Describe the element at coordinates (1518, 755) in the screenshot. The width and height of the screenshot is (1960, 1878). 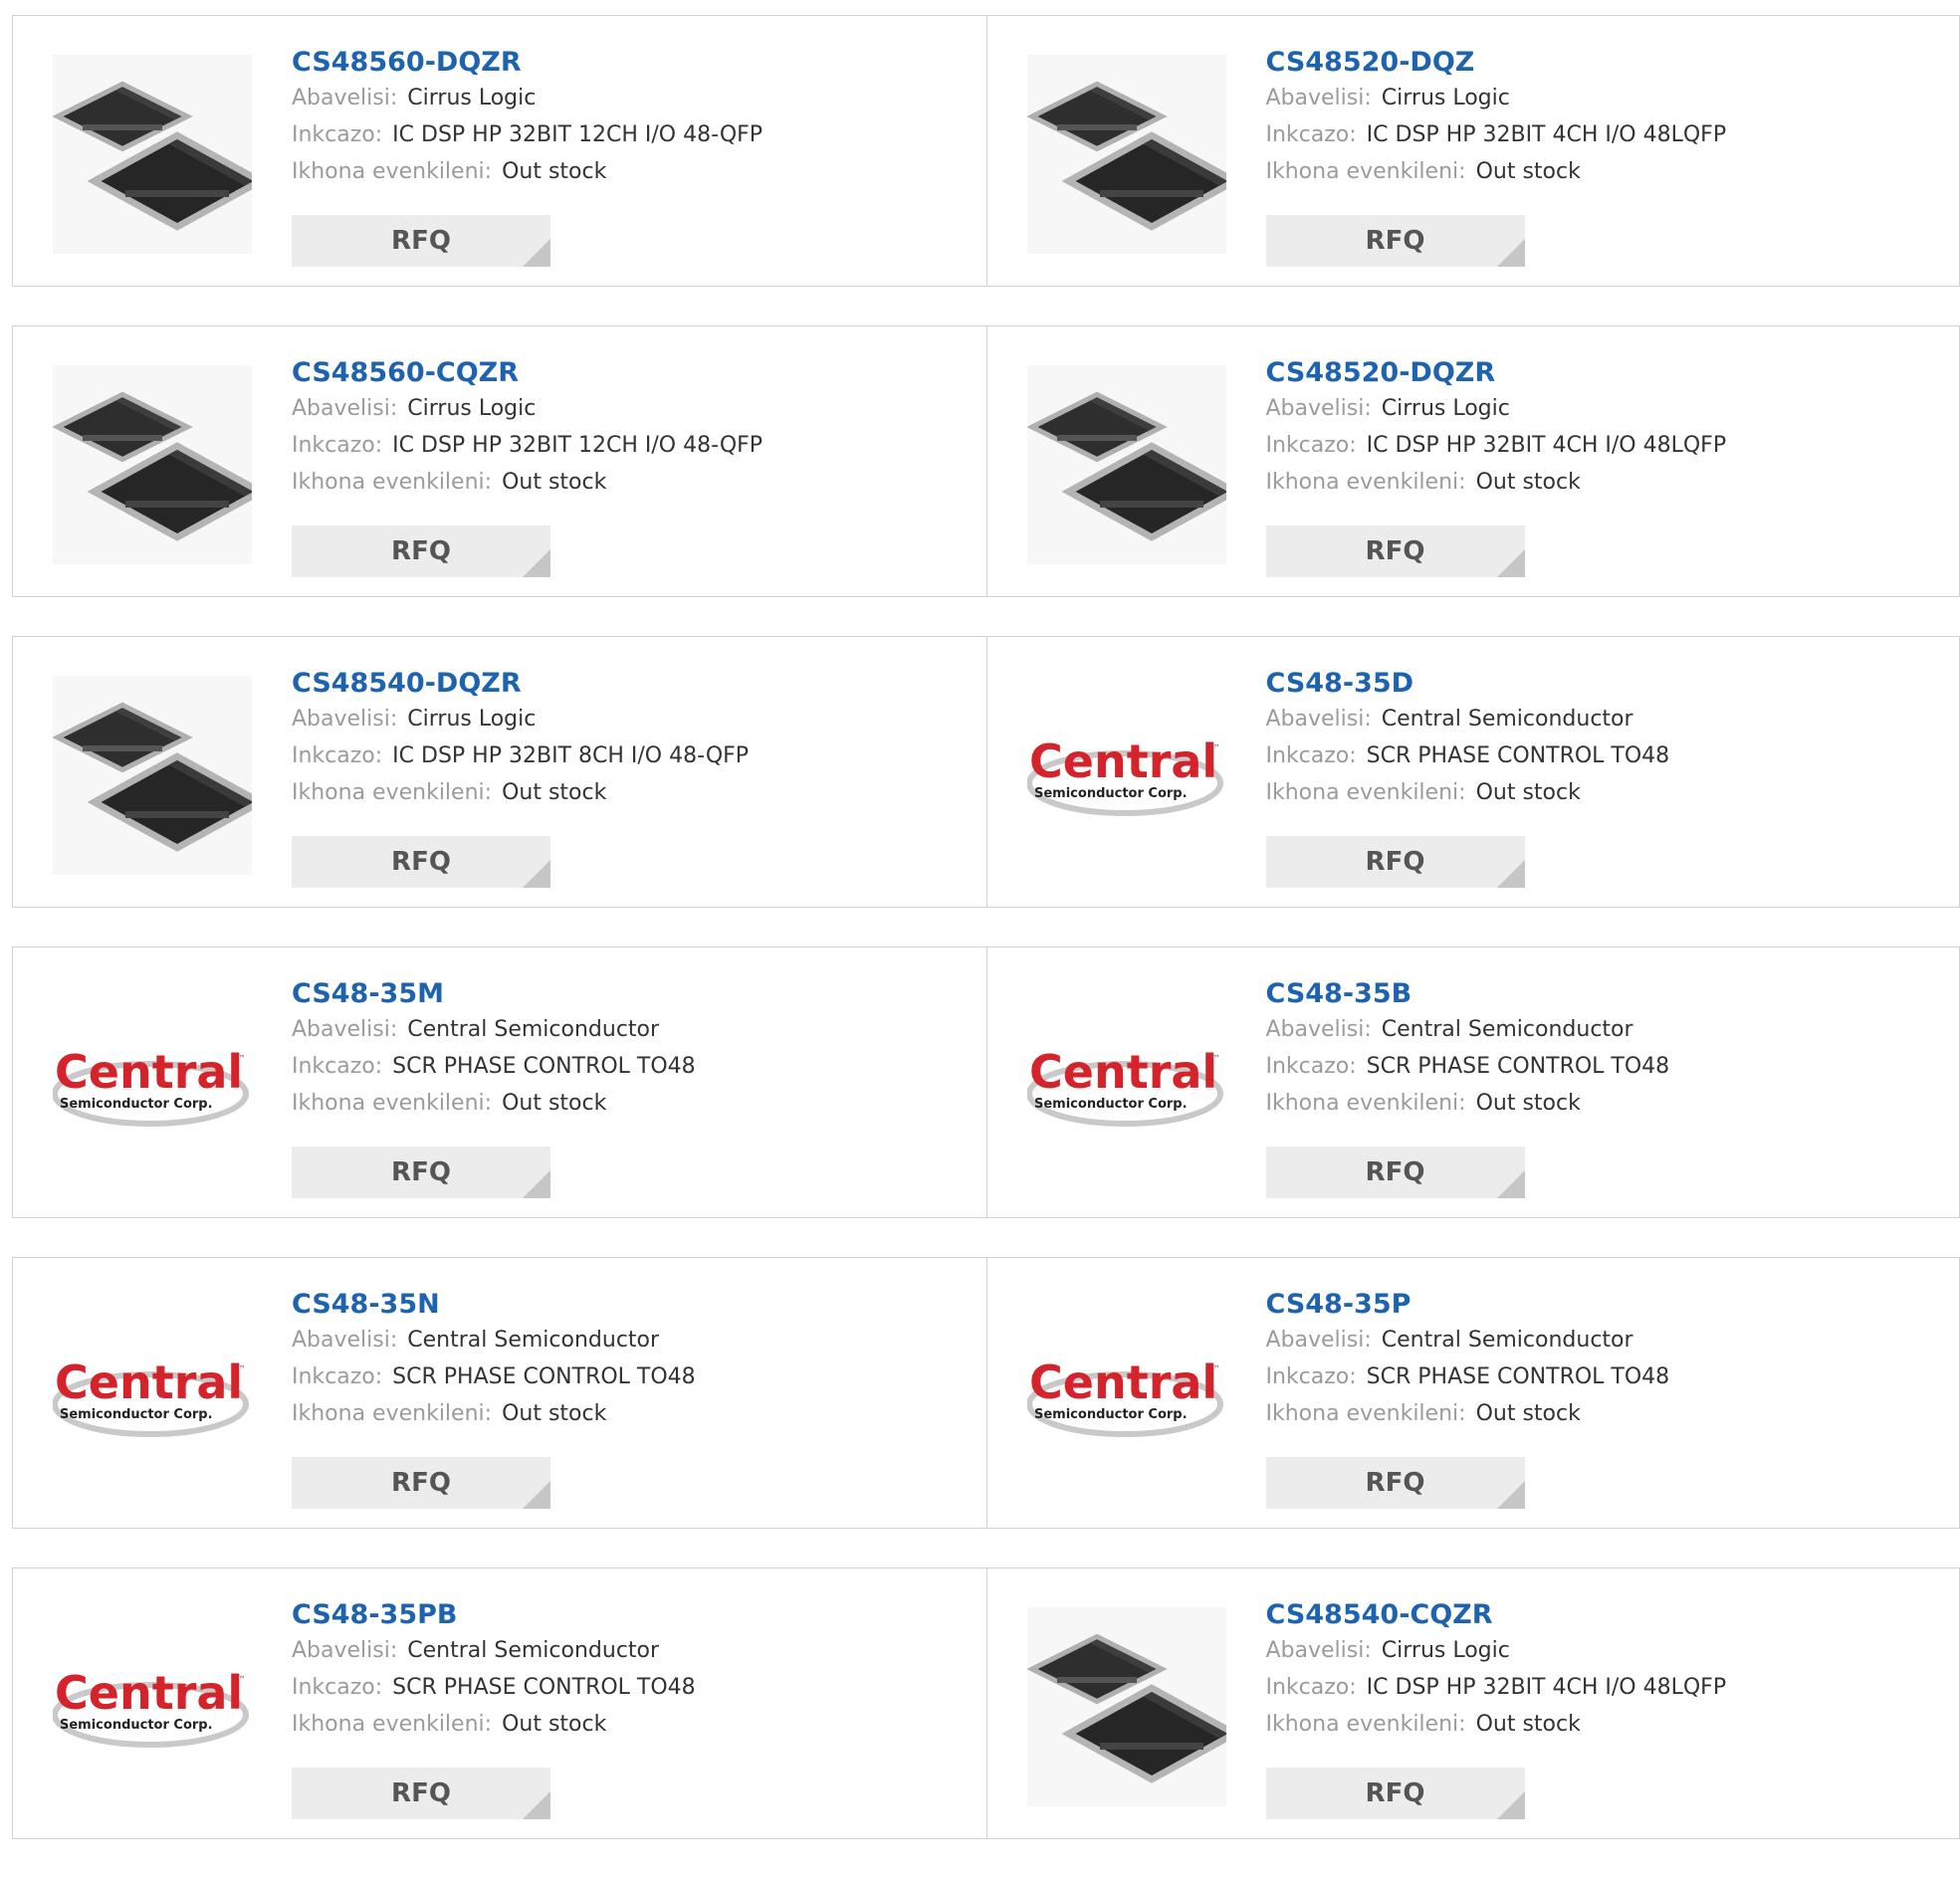
I see `description-value: SCR PHASE CONTROL TO48` at that location.